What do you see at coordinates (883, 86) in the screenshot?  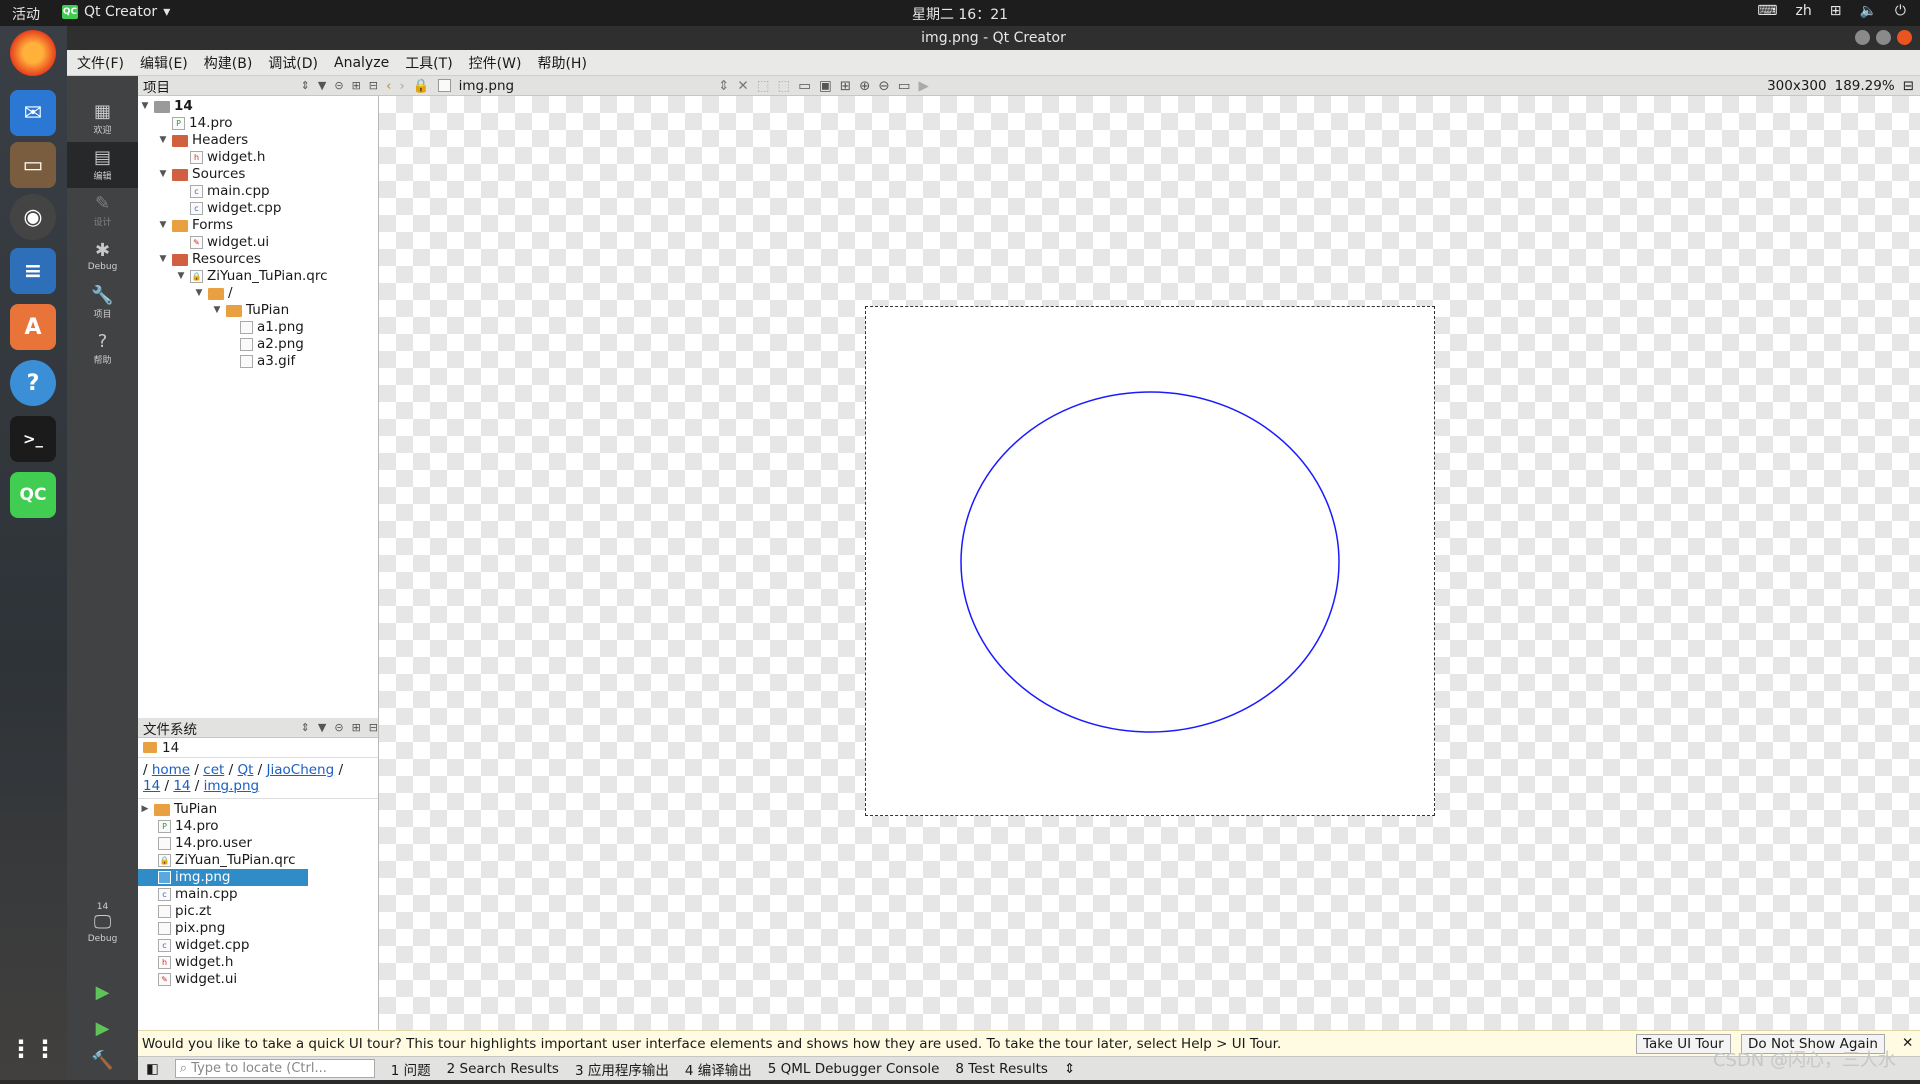 I see `zoom-out-icon: ⊖` at bounding box center [883, 86].